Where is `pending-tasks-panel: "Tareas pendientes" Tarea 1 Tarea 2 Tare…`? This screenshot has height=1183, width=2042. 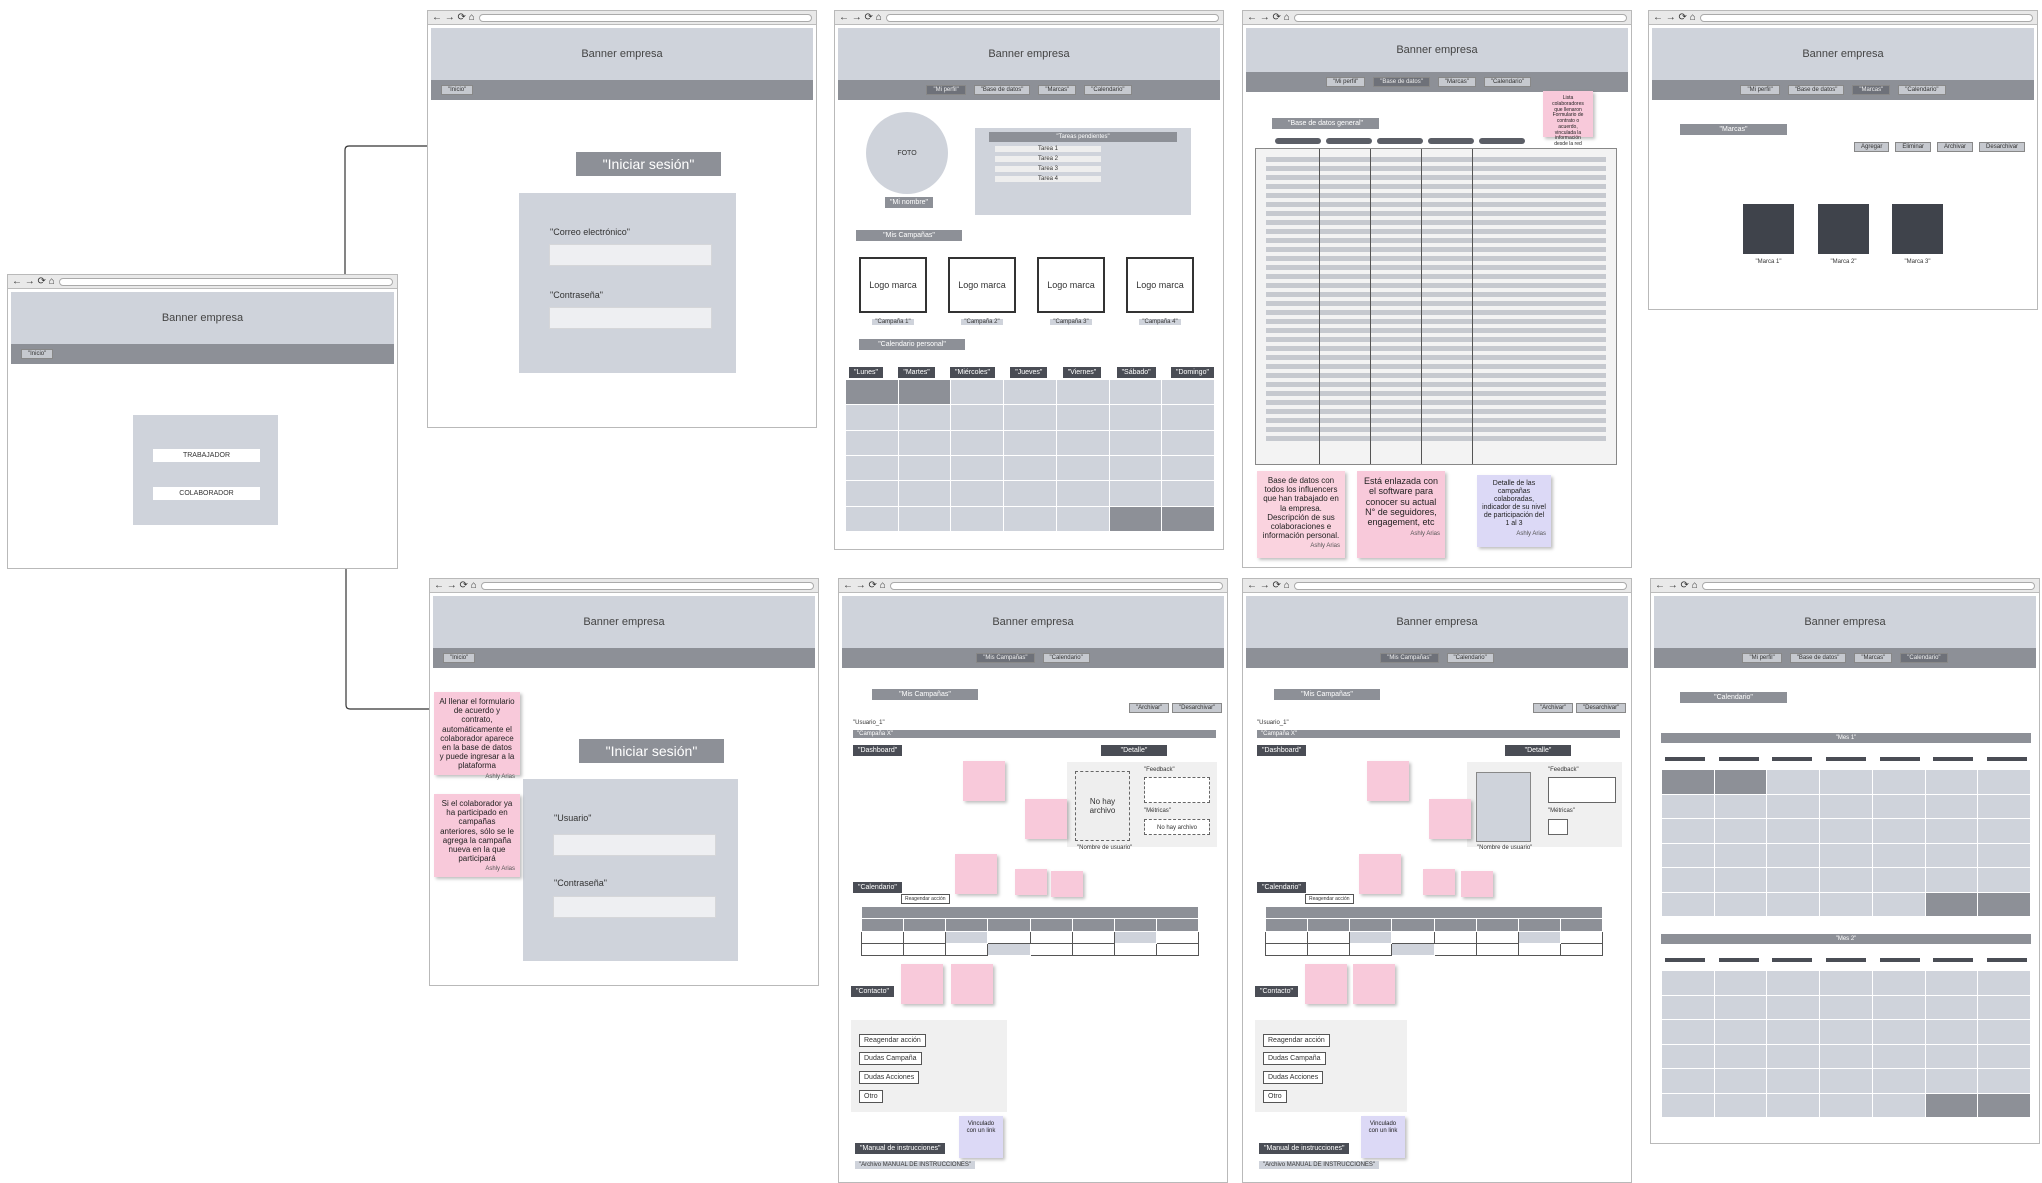
pending-tasks-panel: "Tareas pendientes" Tarea 1 Tarea 2 Tare… is located at coordinates (1083, 171).